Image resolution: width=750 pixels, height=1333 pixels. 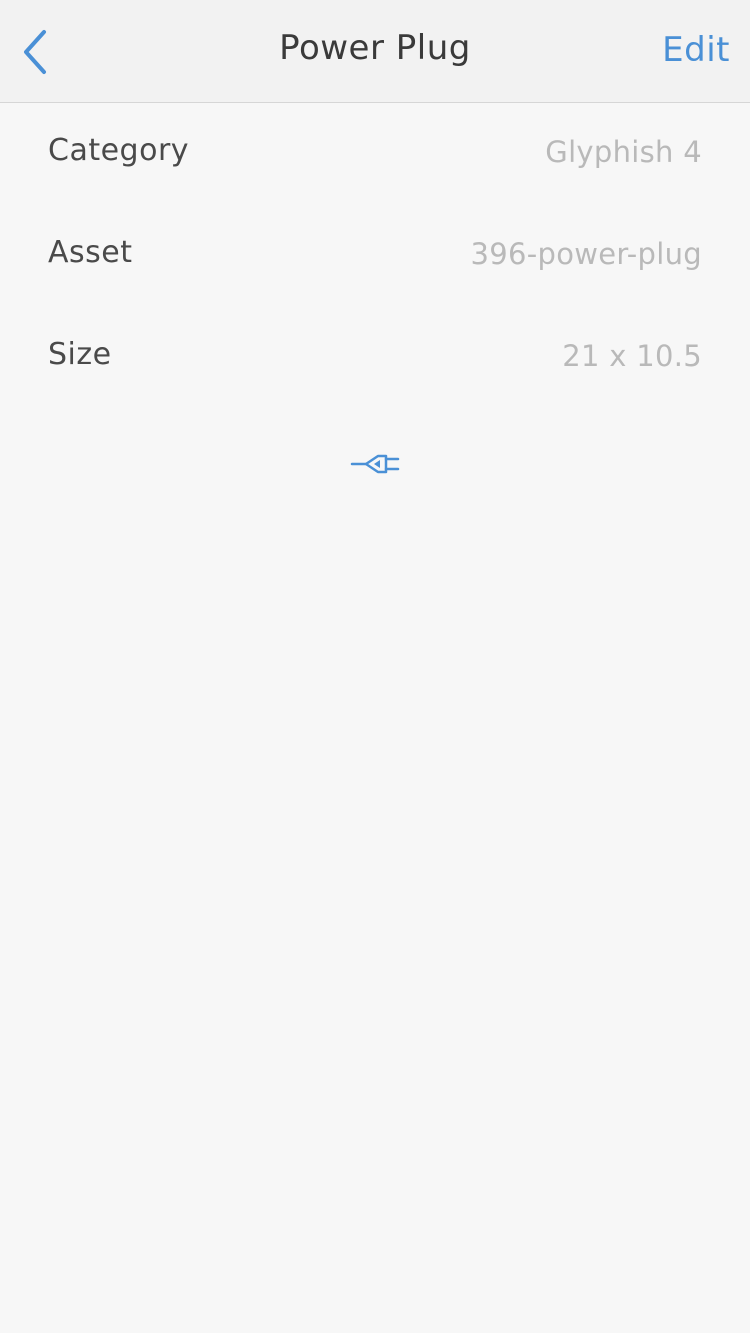 I want to click on edit-button: Edit, so click(x=696, y=50).